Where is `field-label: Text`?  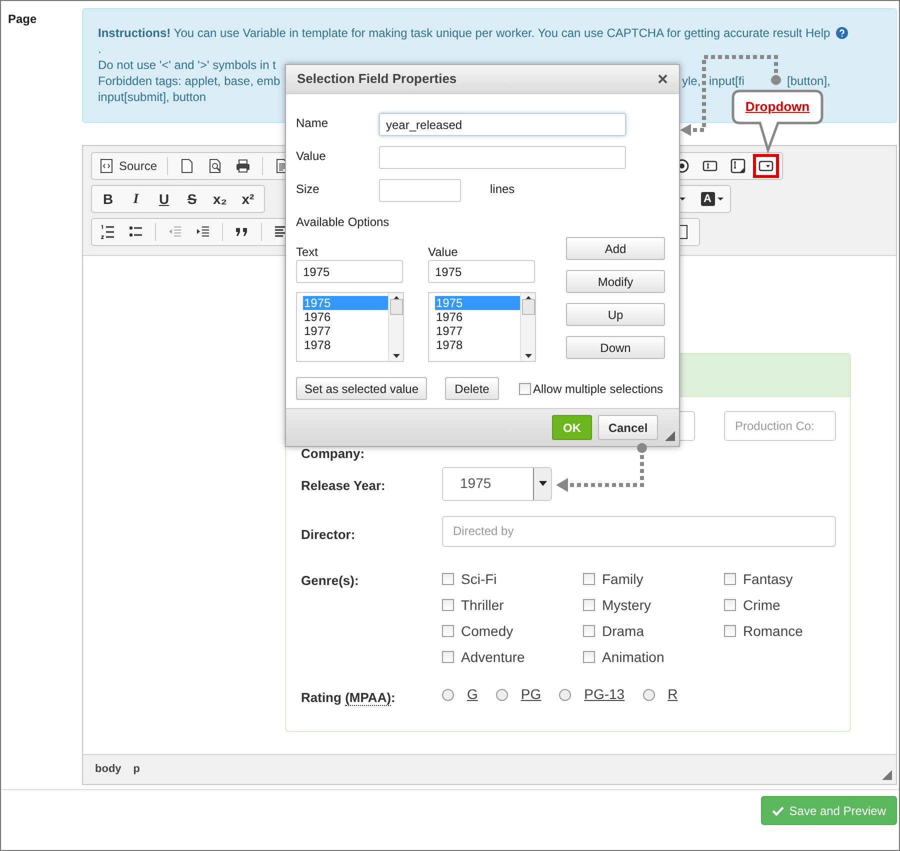 field-label: Text is located at coordinates (307, 252).